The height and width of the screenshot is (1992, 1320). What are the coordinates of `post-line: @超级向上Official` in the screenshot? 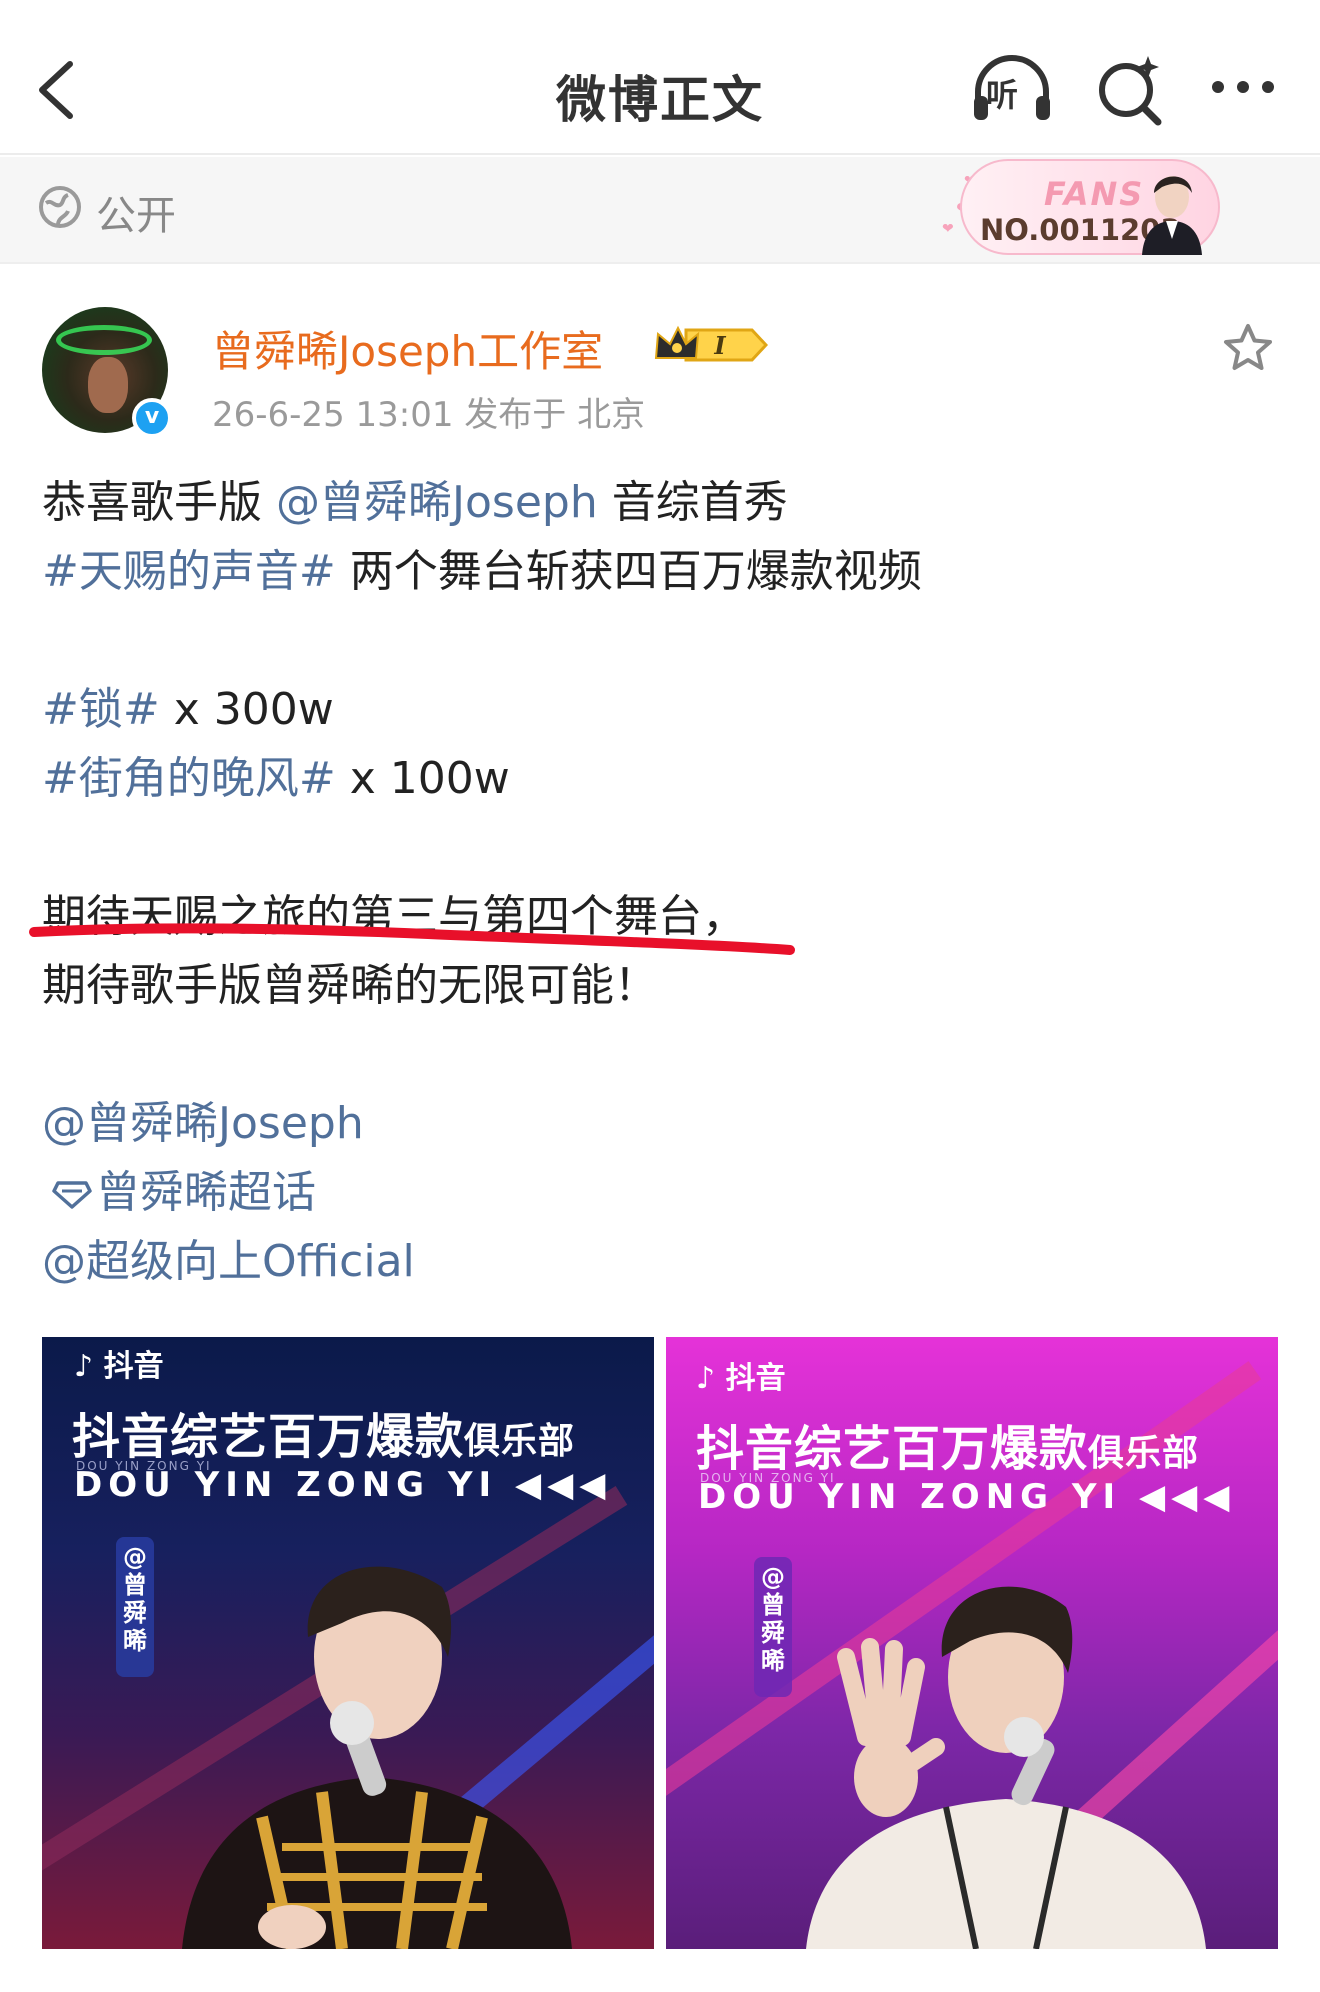 It's located at (662, 1261).